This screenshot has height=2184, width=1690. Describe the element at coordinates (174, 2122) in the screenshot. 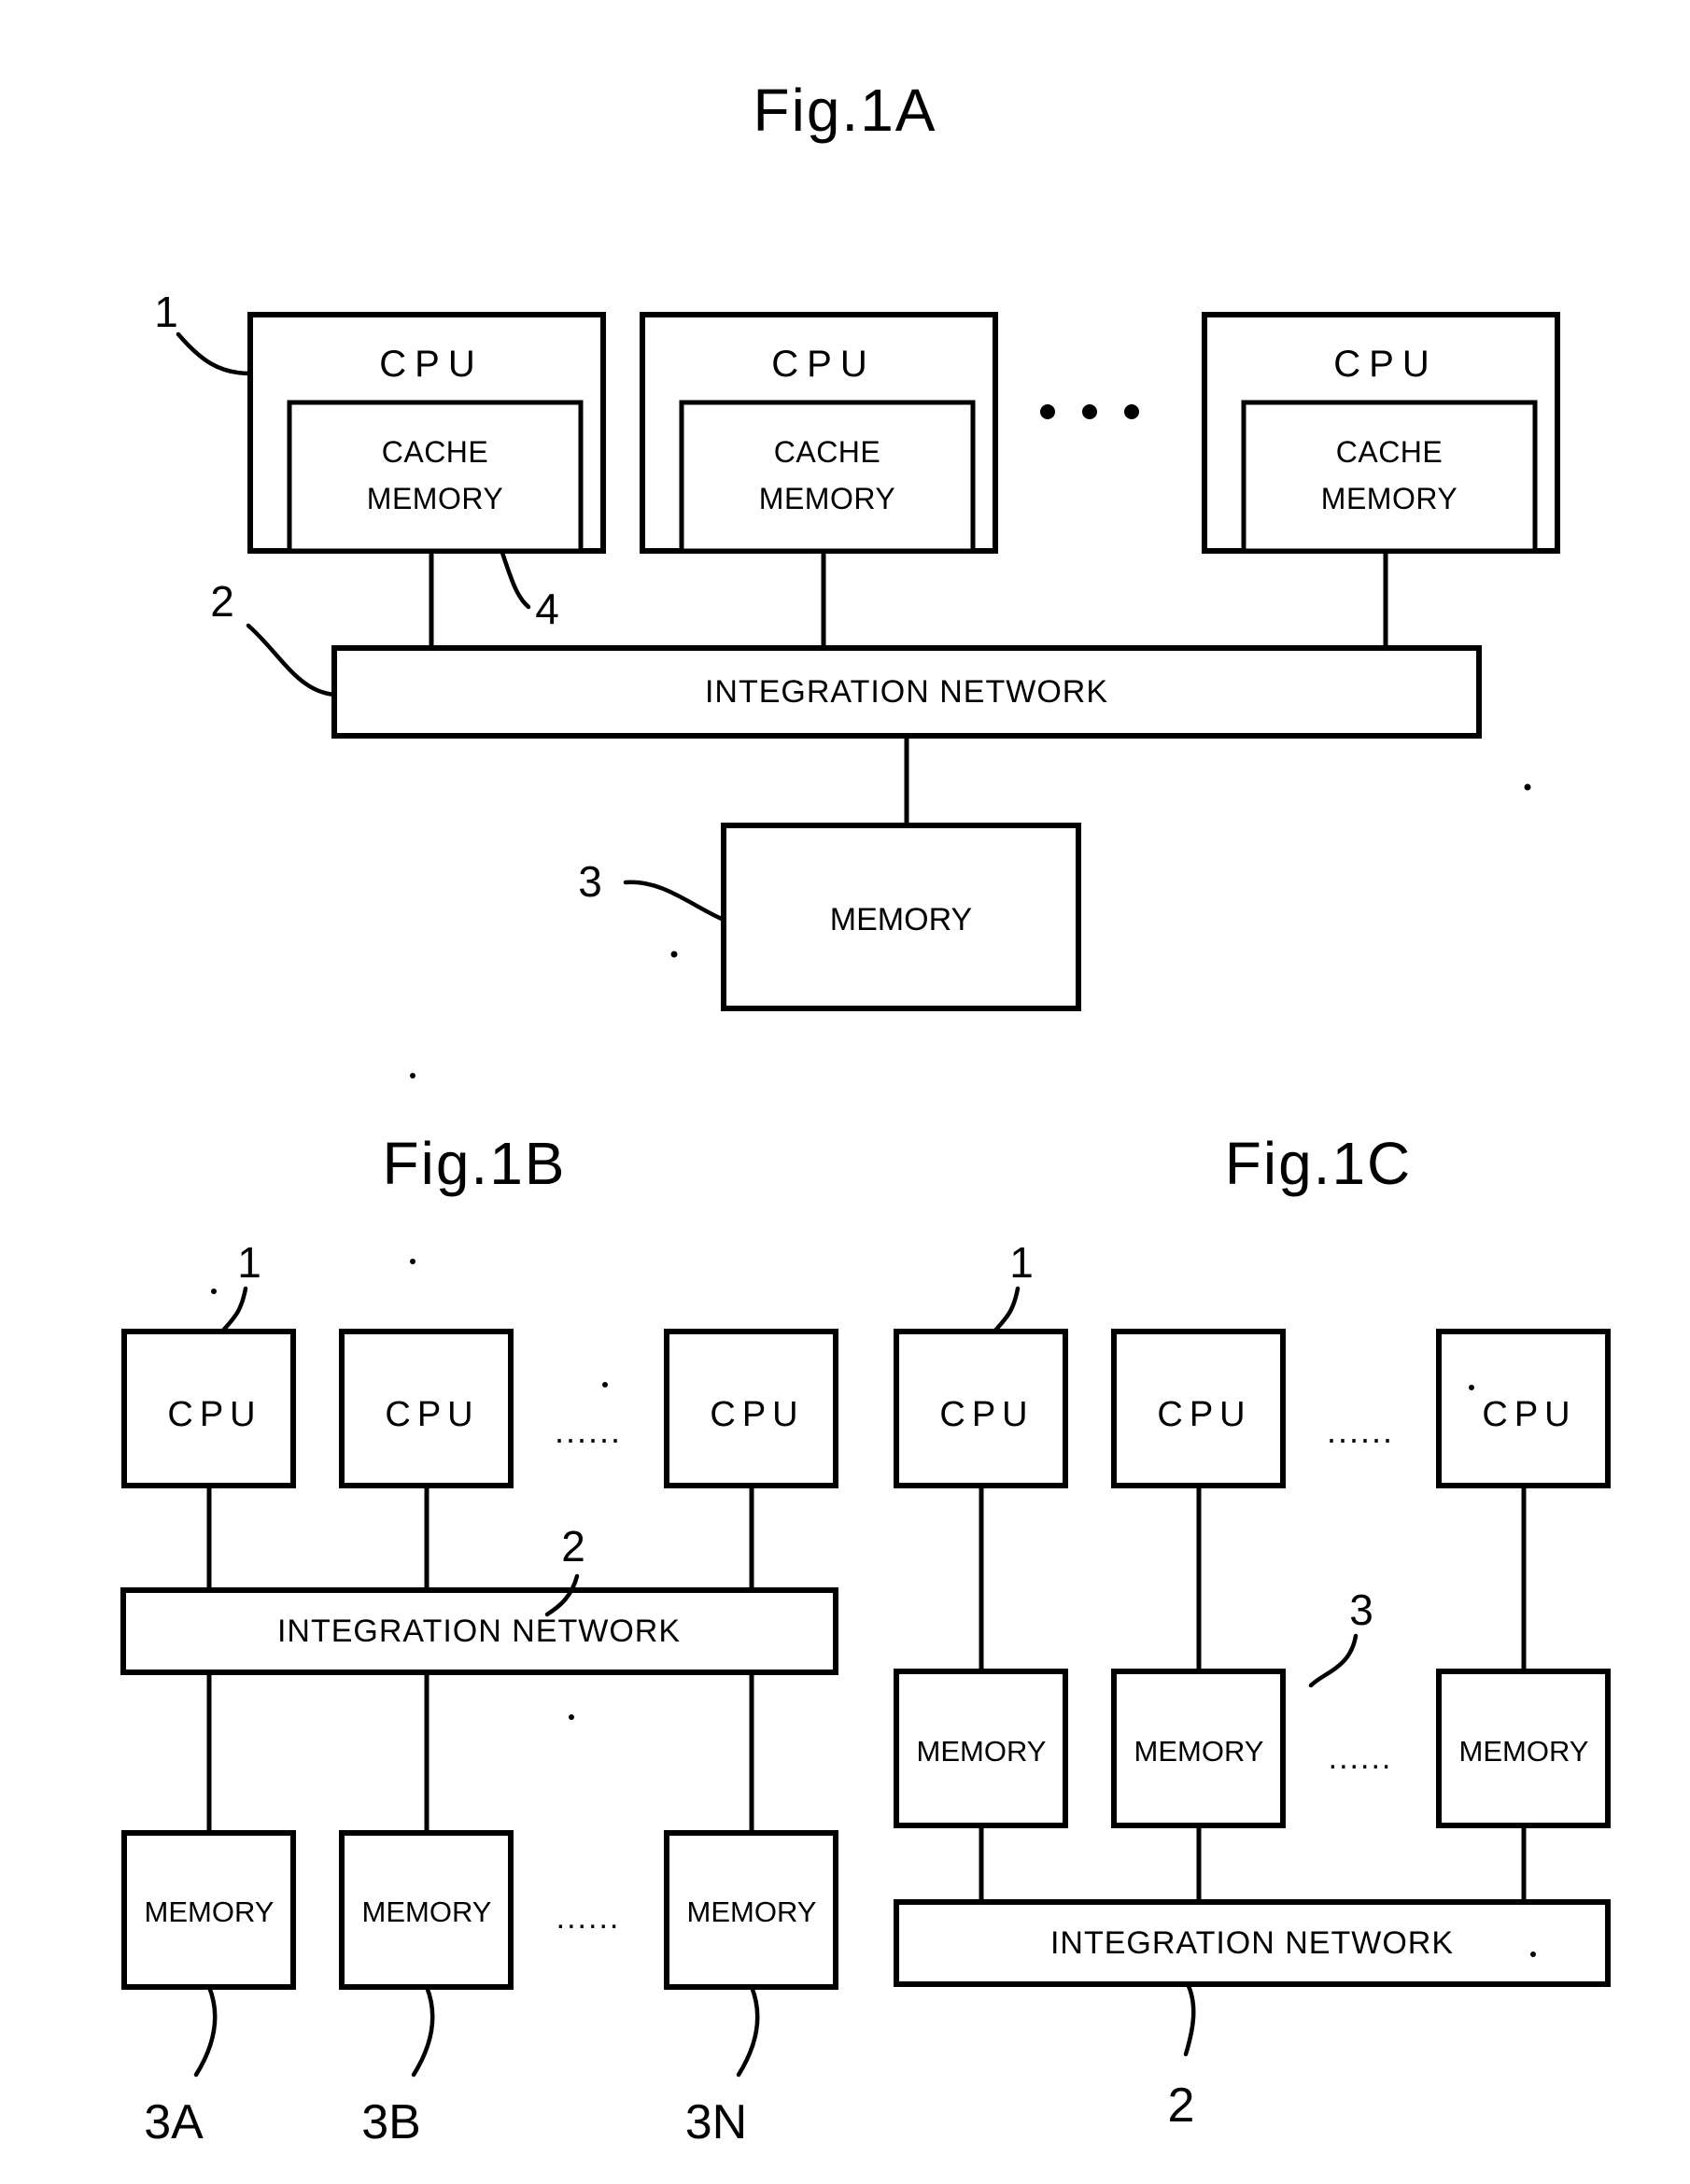

I see `ref-number-memory-a: 3A` at that location.